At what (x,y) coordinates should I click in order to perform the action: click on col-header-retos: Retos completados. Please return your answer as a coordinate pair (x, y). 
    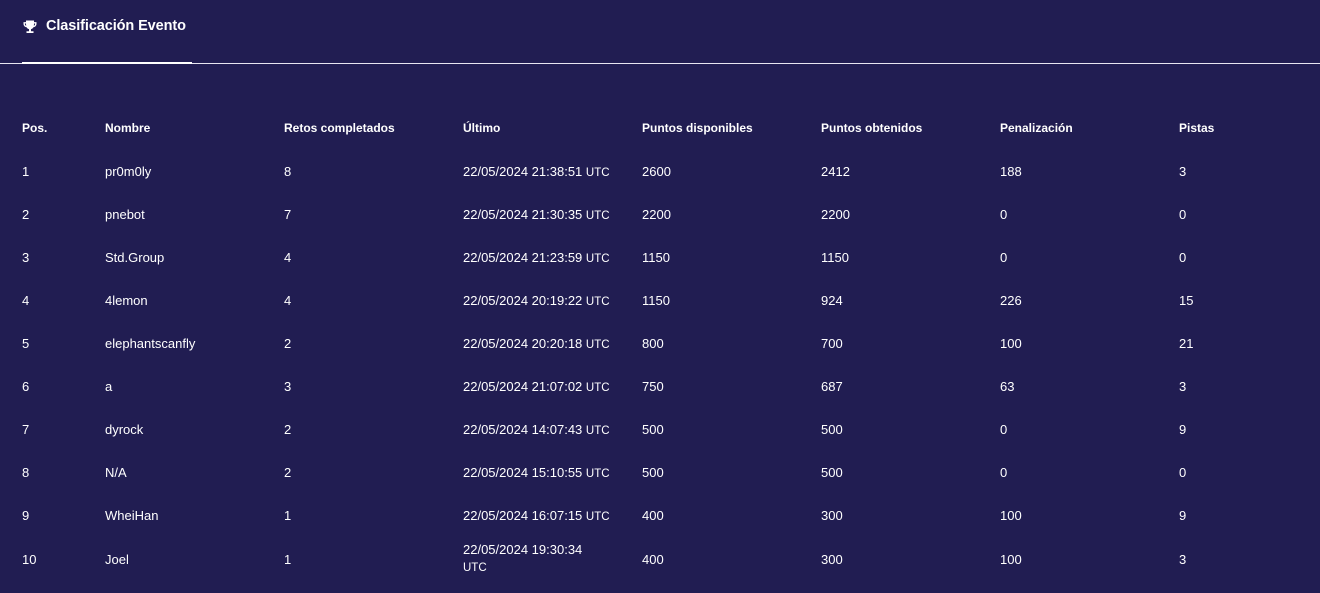
    Looking at the image, I should click on (373, 128).